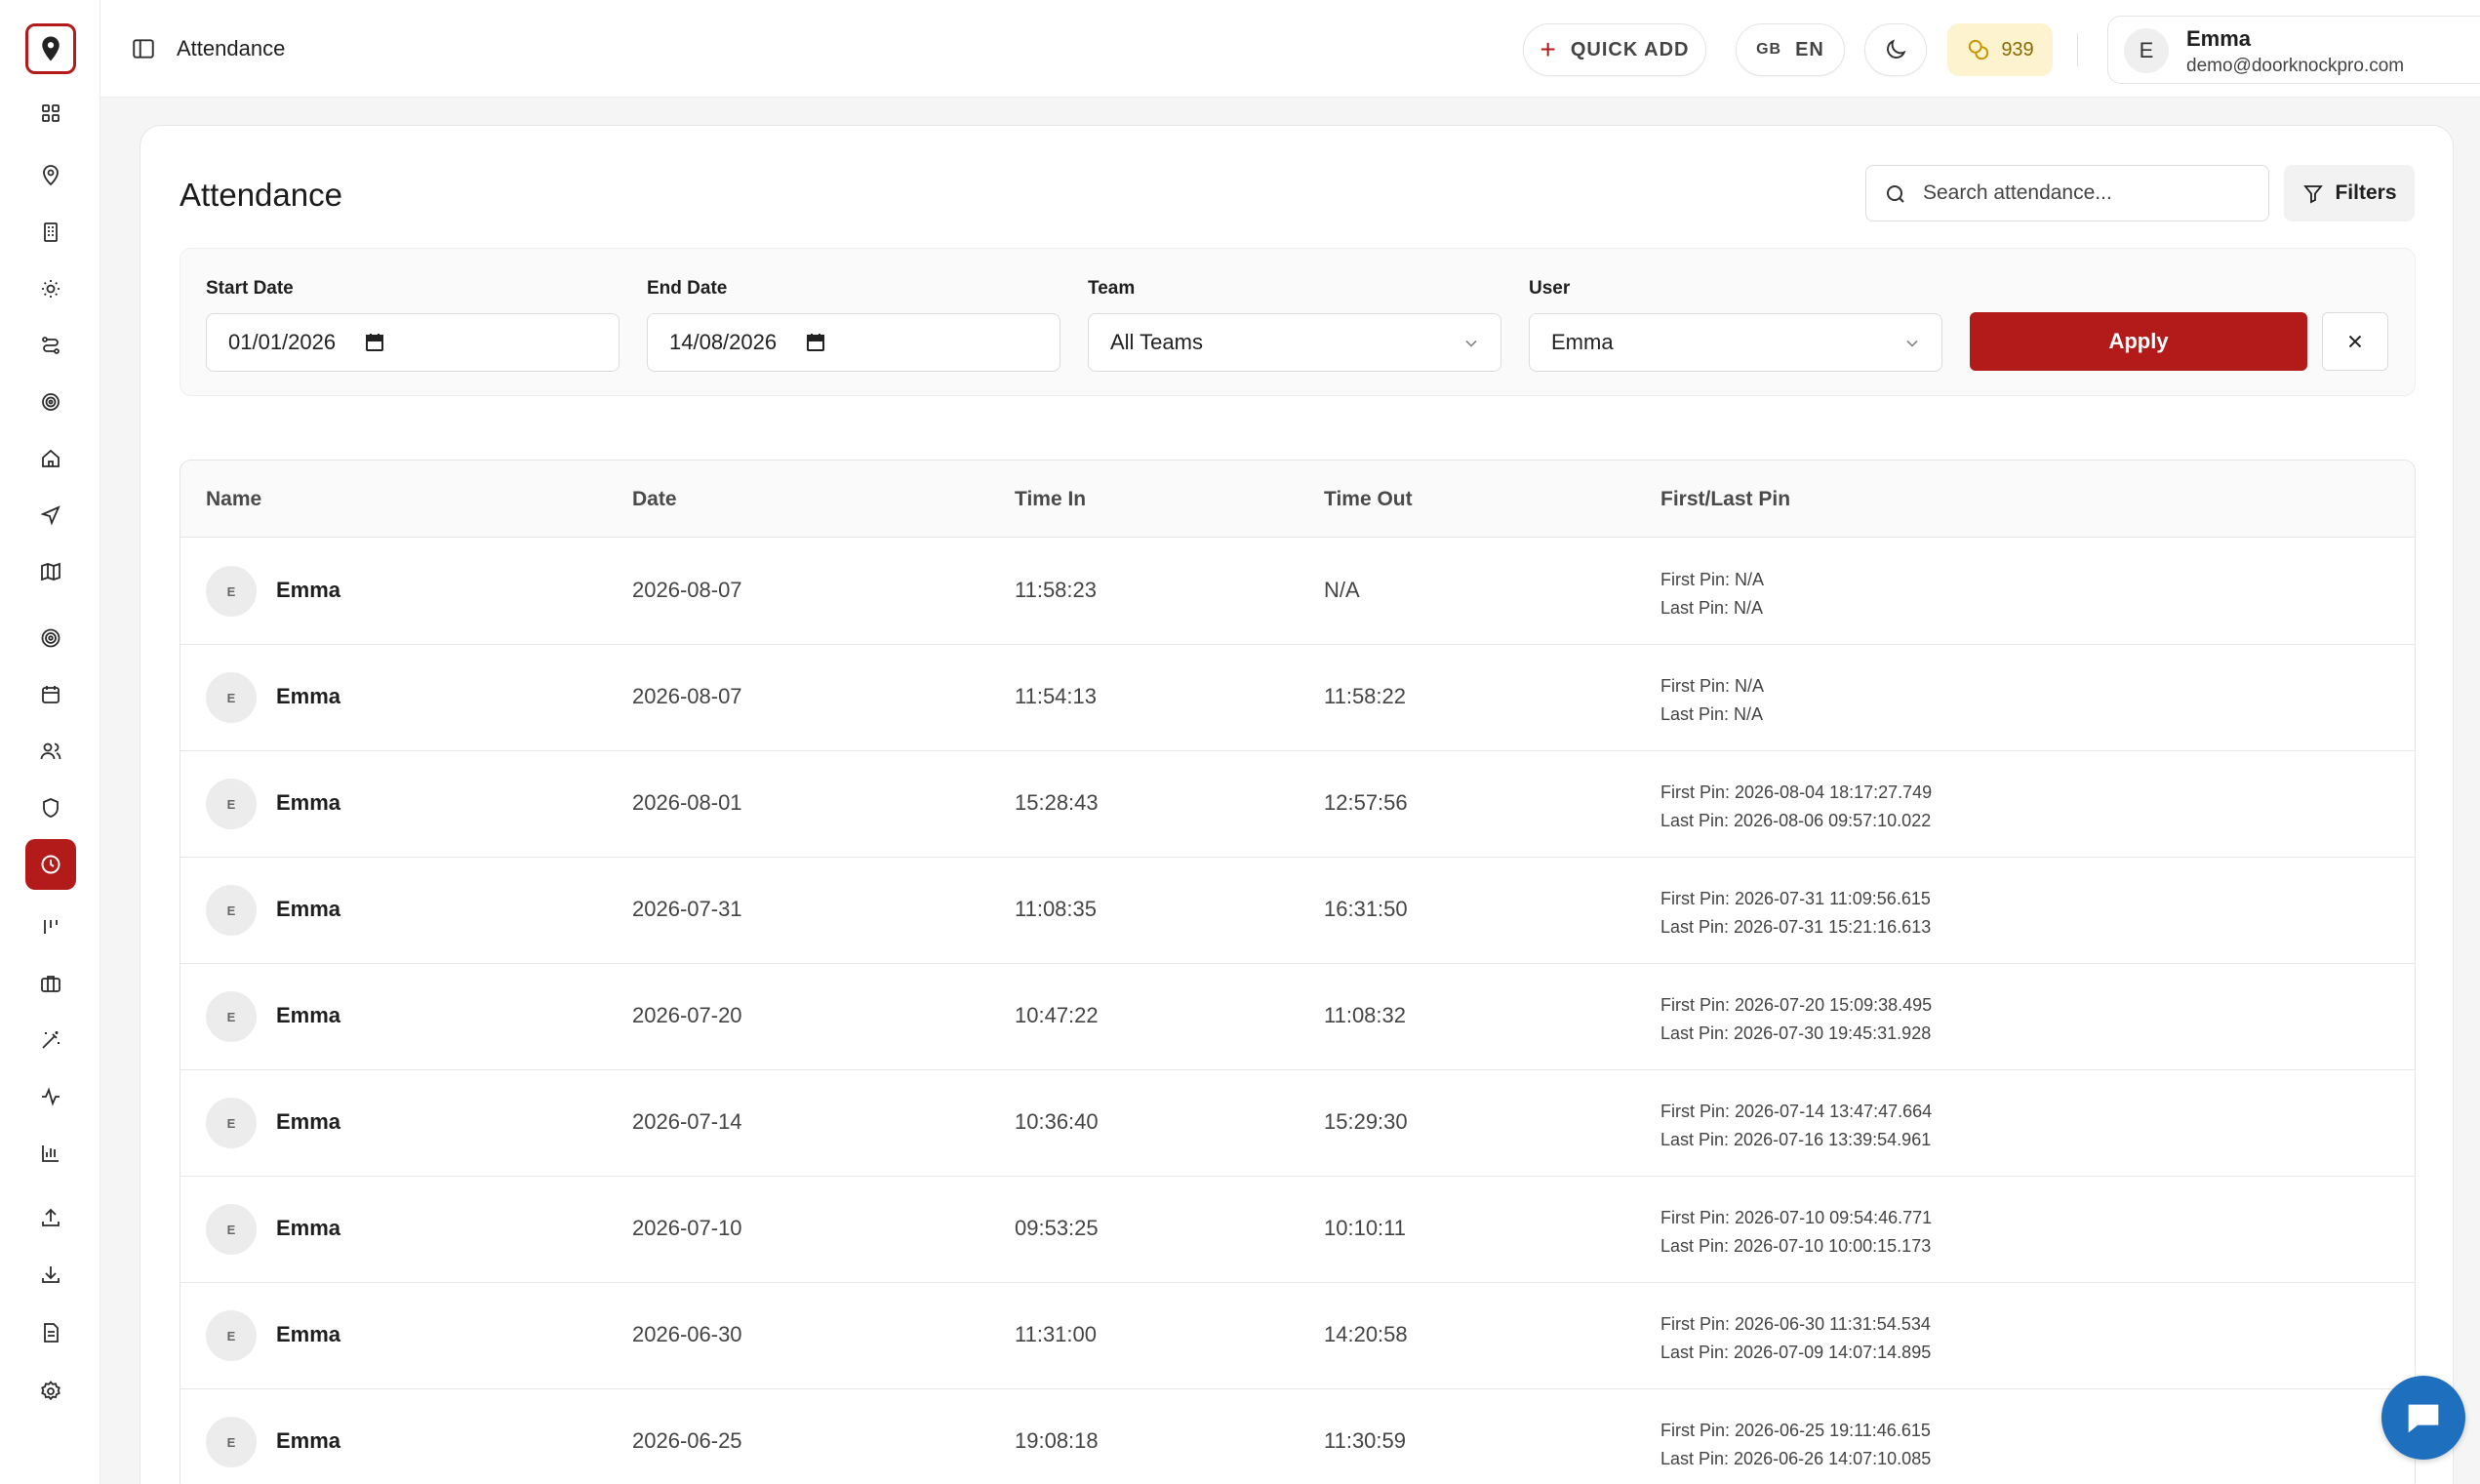  I want to click on filter-icon, so click(2313, 194).